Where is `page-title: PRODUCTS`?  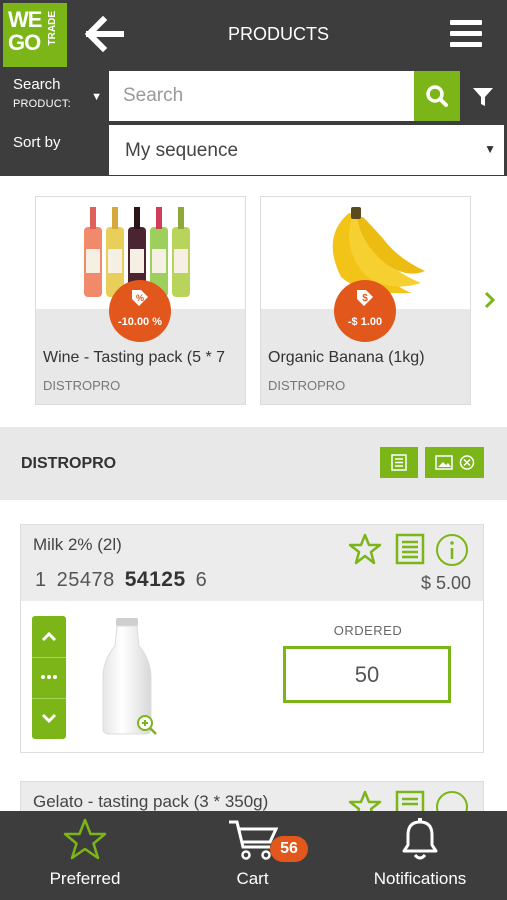
page-title: PRODUCTS is located at coordinates (278, 34).